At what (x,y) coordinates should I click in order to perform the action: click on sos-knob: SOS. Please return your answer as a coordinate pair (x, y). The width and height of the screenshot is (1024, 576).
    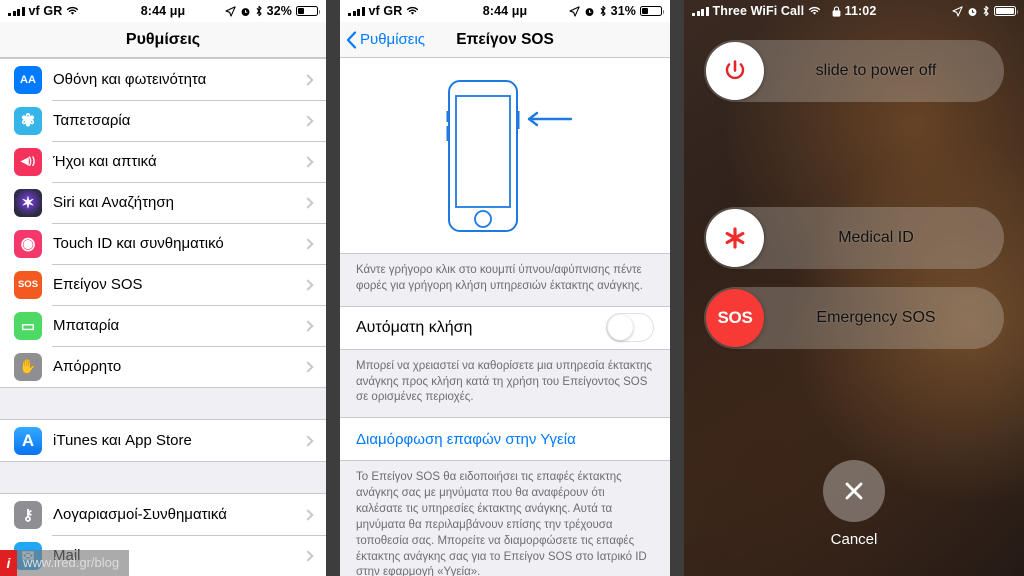
    Looking at the image, I should click on (735, 318).